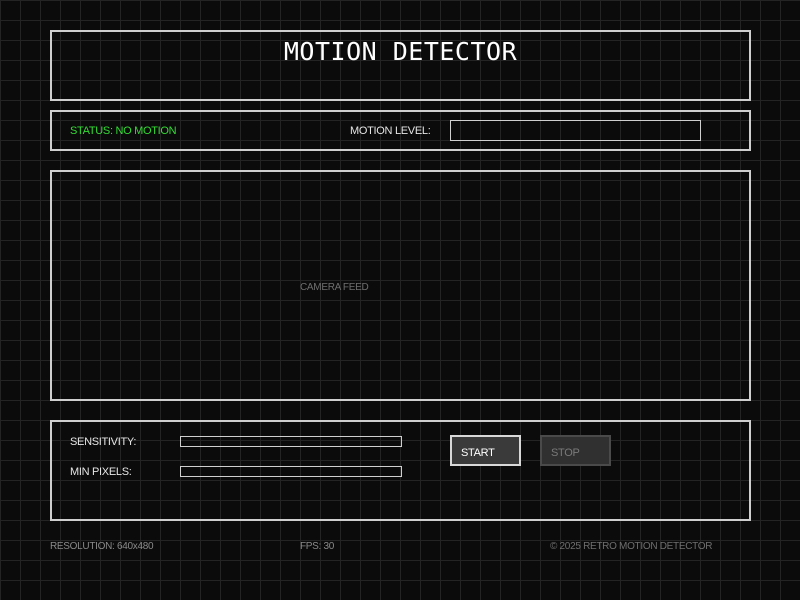 The height and width of the screenshot is (600, 800). I want to click on resolution-readout: RESOLUTION: 640x480, so click(102, 546).